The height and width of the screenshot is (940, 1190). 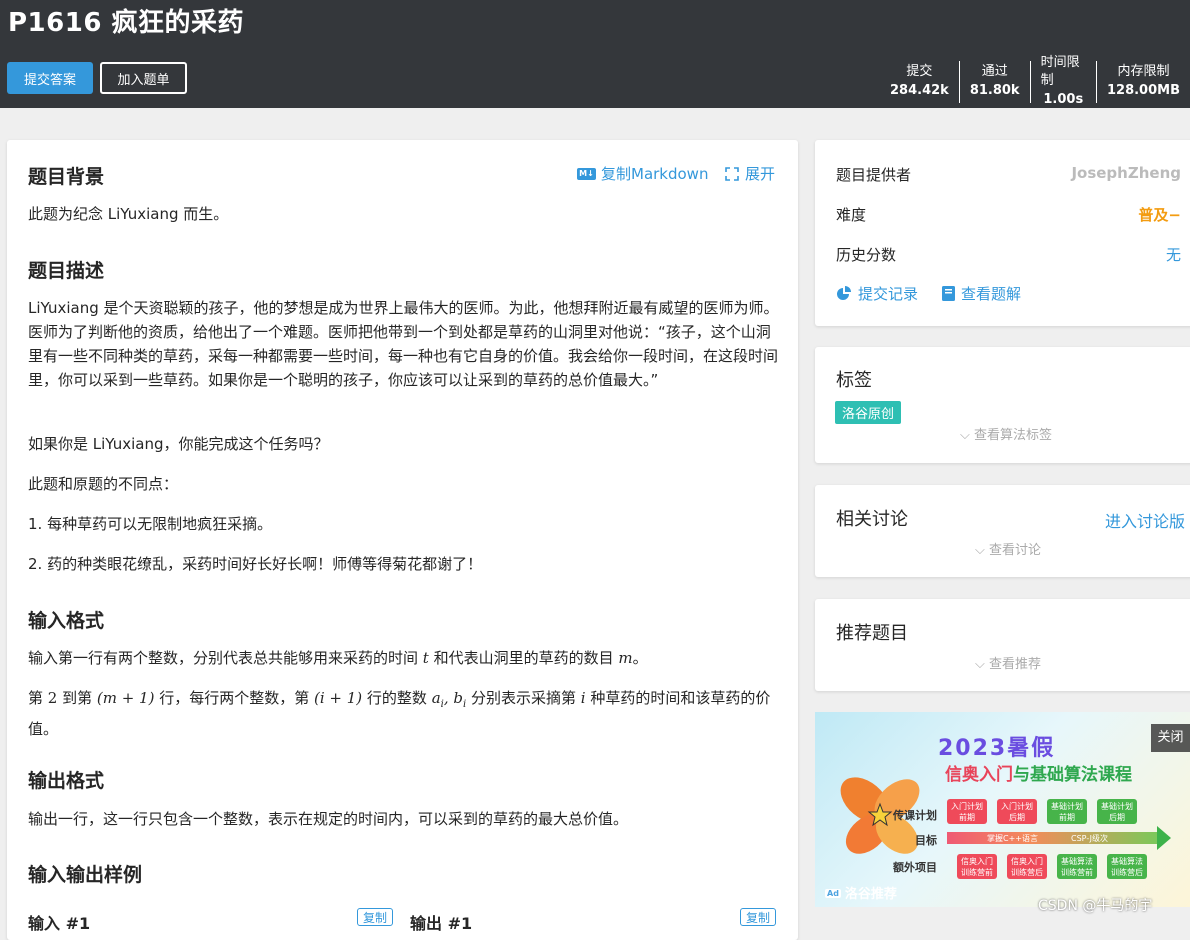 What do you see at coordinates (85, 875) in the screenshot?
I see `section-heading-samples: 输入输出样例` at bounding box center [85, 875].